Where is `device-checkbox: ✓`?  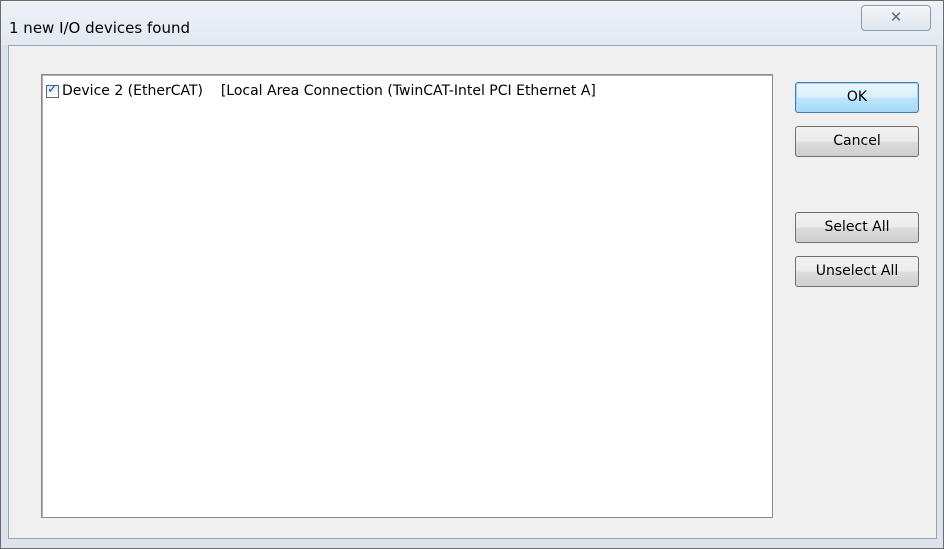 device-checkbox: ✓ is located at coordinates (52, 89).